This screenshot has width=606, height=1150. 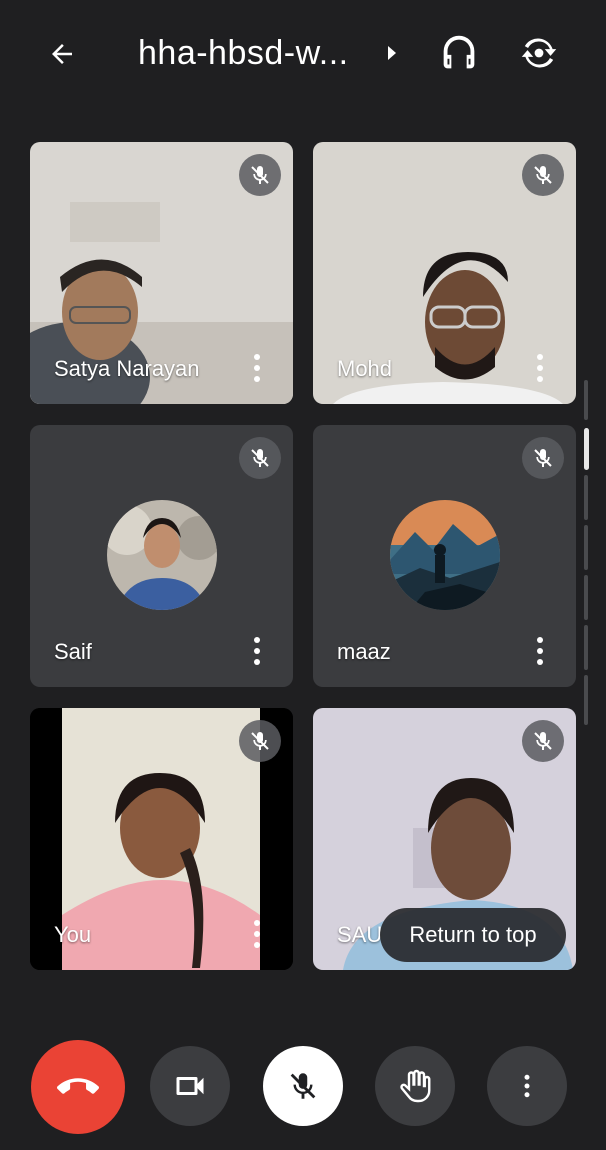 I want to click on more-vertical-icon, so click(x=527, y=1086).